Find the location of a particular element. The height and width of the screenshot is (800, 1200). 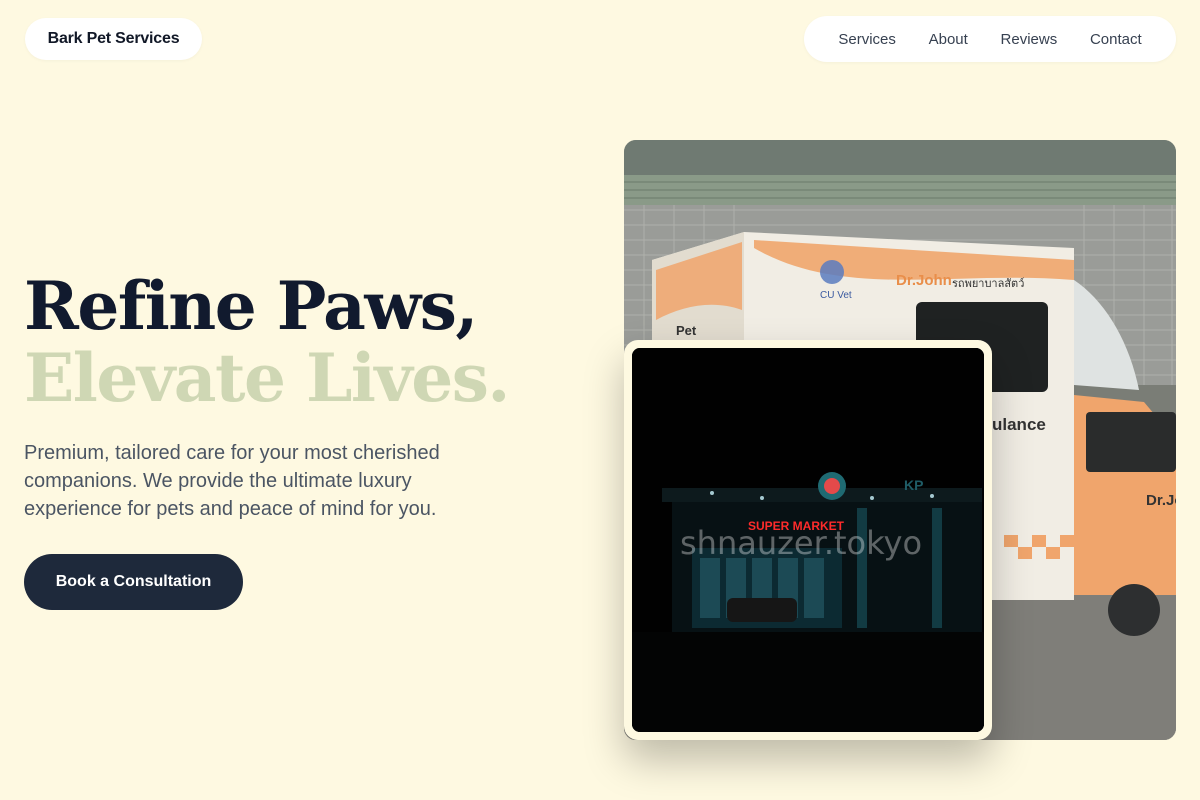

svg-text: shnauzer.tokyo is located at coordinates (801, 543).